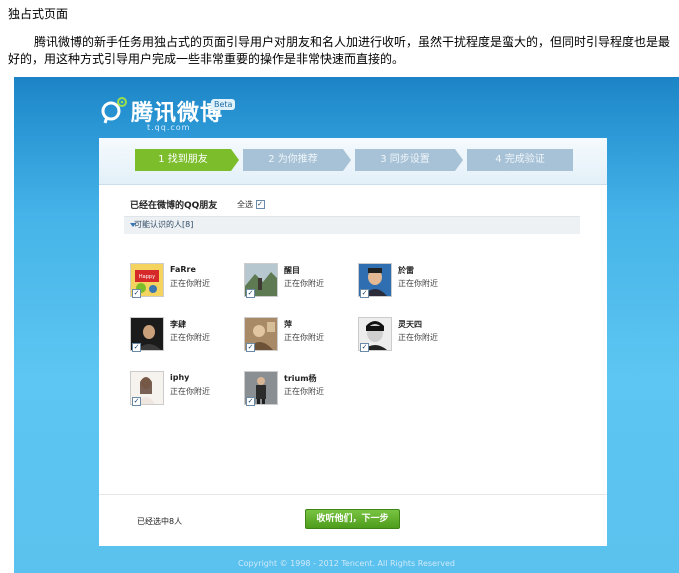  What do you see at coordinates (245, 204) in the screenshot?
I see `select-all-label: 全选` at bounding box center [245, 204].